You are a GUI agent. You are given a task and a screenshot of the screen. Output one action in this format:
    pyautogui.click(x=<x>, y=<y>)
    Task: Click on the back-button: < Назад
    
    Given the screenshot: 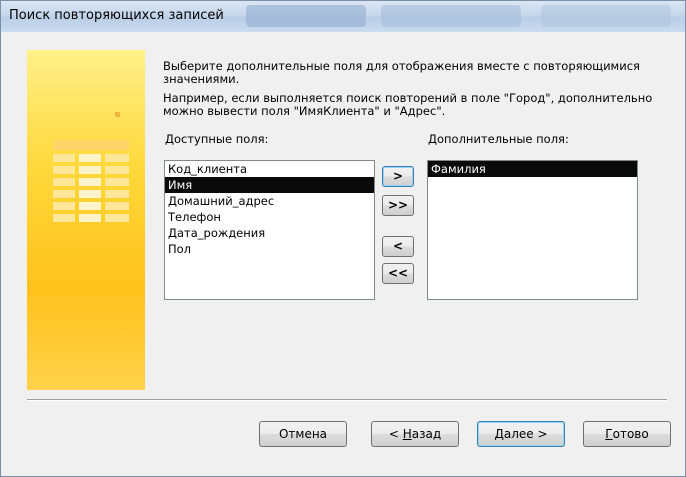 What is the action you would take?
    pyautogui.click(x=415, y=434)
    